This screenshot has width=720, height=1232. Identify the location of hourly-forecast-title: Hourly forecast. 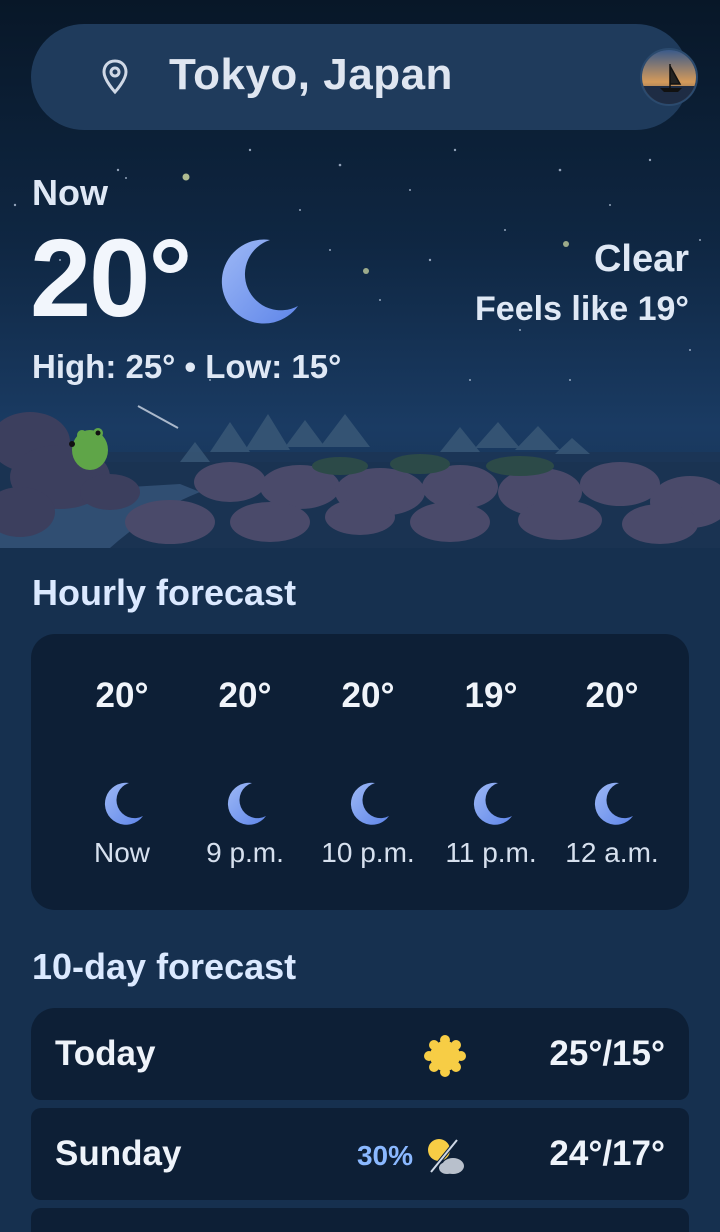
(164, 592).